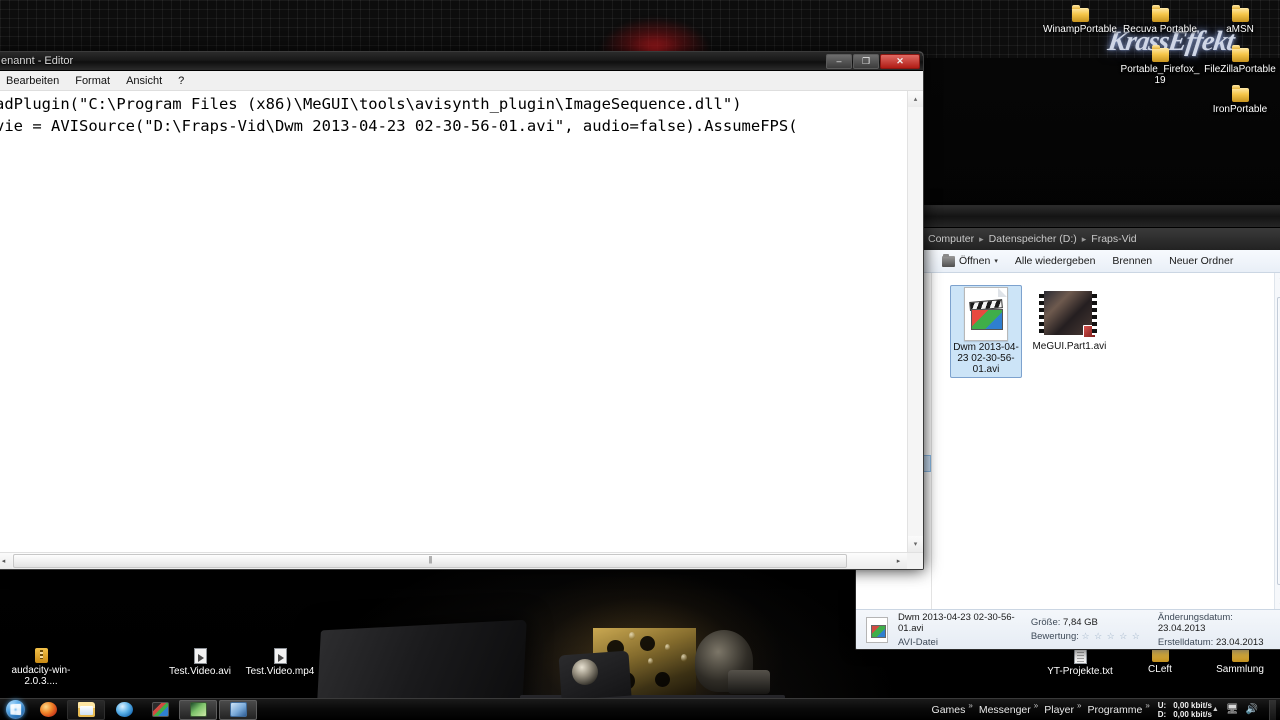 The height and width of the screenshot is (720, 1280). Describe the element at coordinates (1055, 261) in the screenshot. I see `play-all-button: Alle wiedergeben` at that location.